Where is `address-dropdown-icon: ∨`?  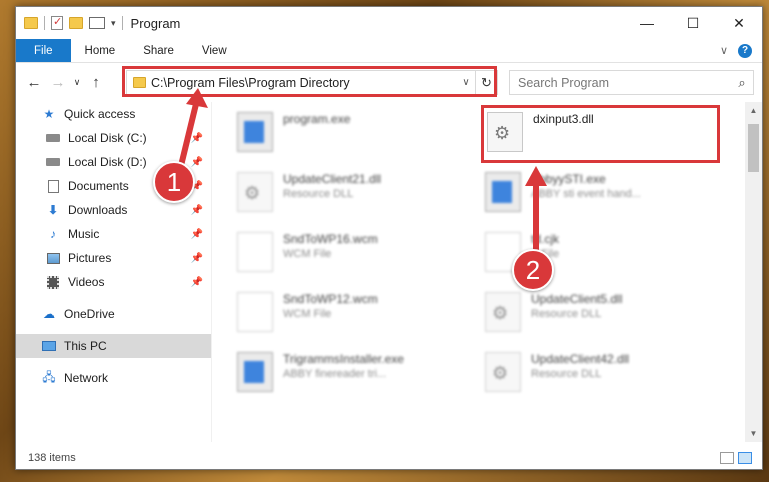 address-dropdown-icon: ∨ is located at coordinates (466, 82).